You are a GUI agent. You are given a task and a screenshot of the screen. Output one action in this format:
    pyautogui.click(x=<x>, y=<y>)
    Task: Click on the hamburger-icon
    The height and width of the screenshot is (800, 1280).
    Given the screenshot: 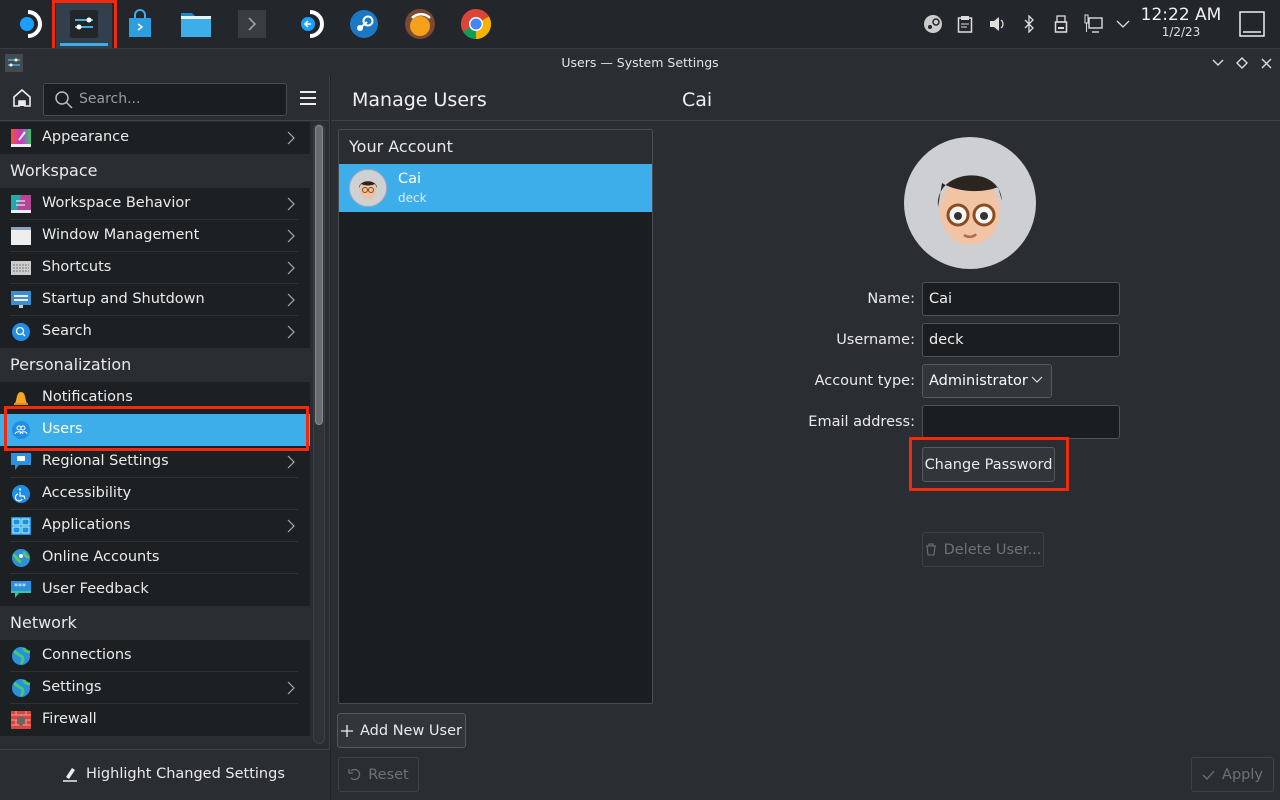 What is the action you would take?
    pyautogui.click(x=308, y=98)
    